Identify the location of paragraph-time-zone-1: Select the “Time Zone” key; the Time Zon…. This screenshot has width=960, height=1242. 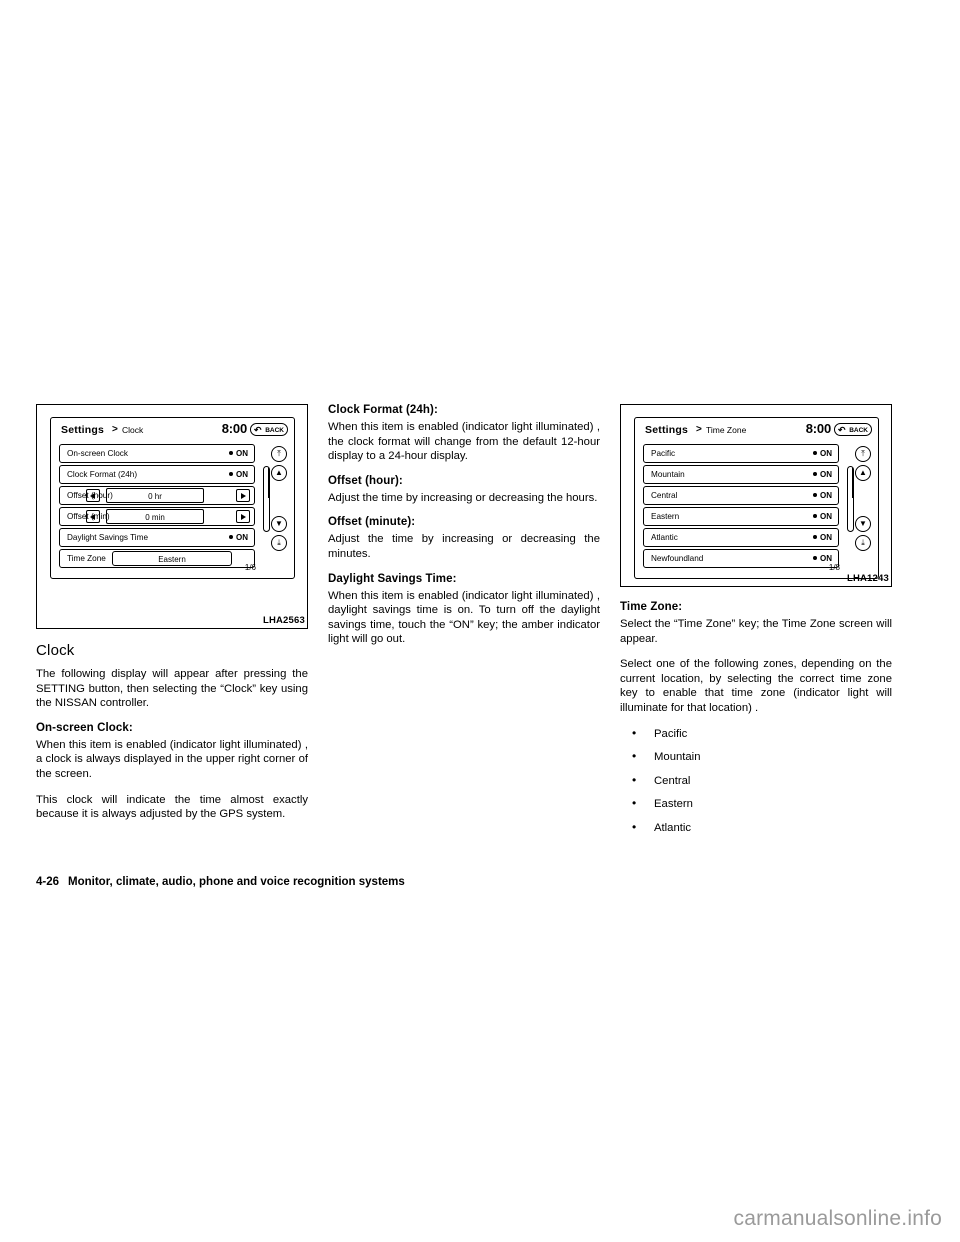
(756, 631).